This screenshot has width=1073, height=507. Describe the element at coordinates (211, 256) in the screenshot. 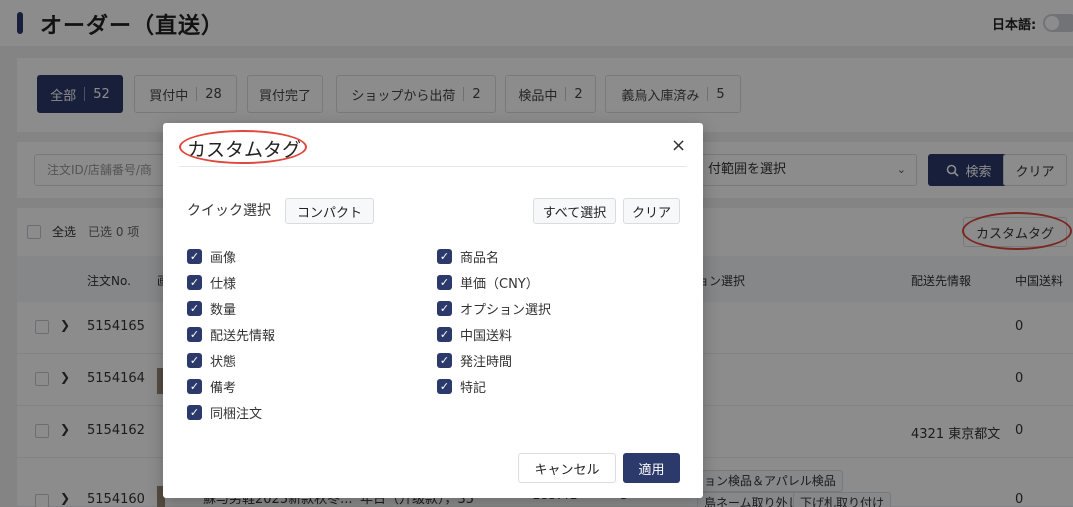

I see `option-image: ✓ 画像` at that location.